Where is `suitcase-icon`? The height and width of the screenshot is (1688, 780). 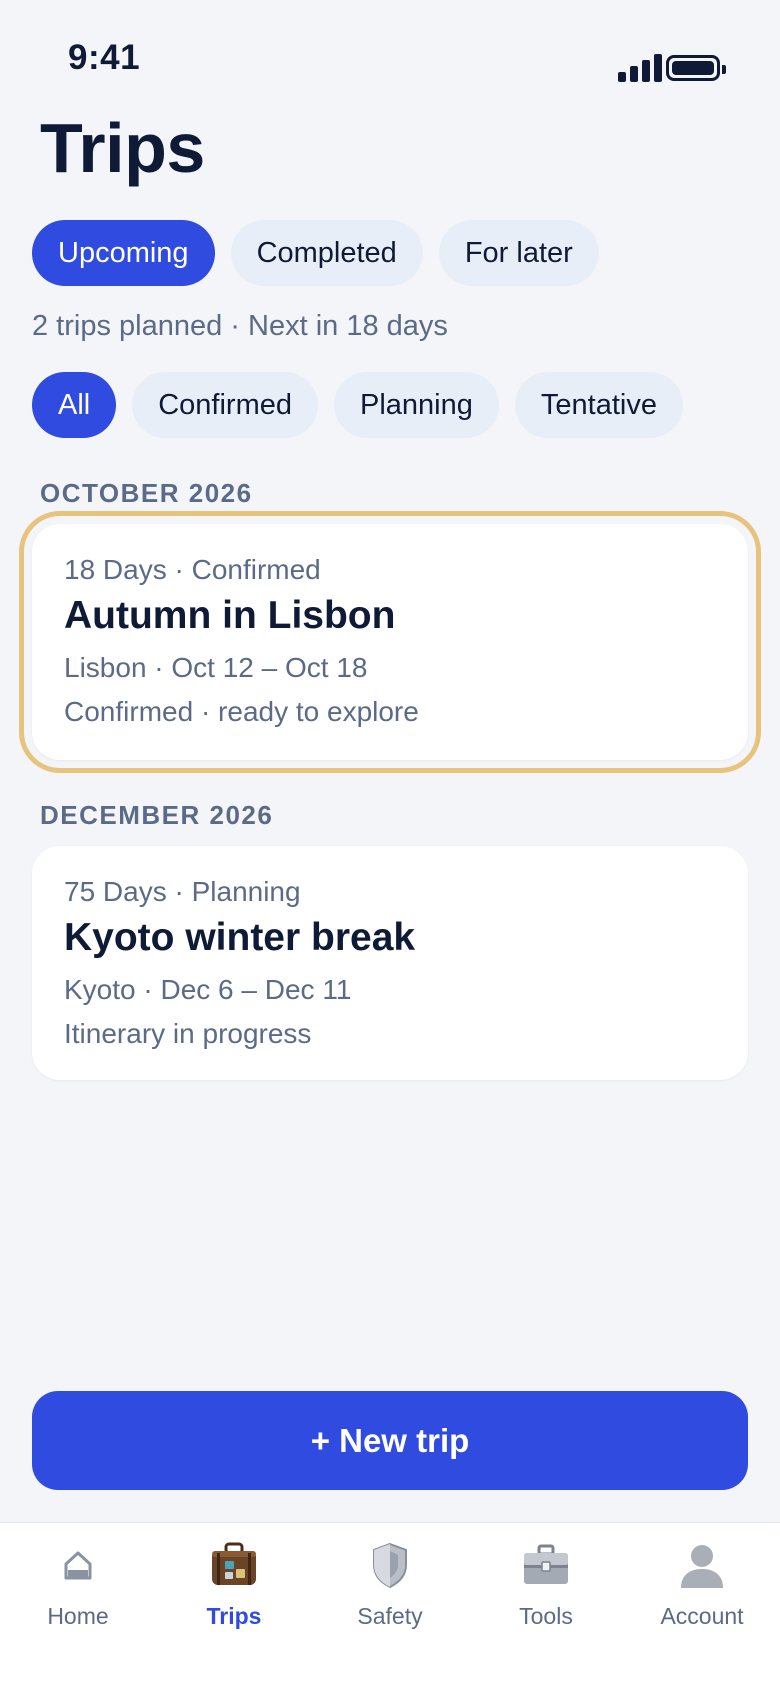 suitcase-icon is located at coordinates (234, 1565).